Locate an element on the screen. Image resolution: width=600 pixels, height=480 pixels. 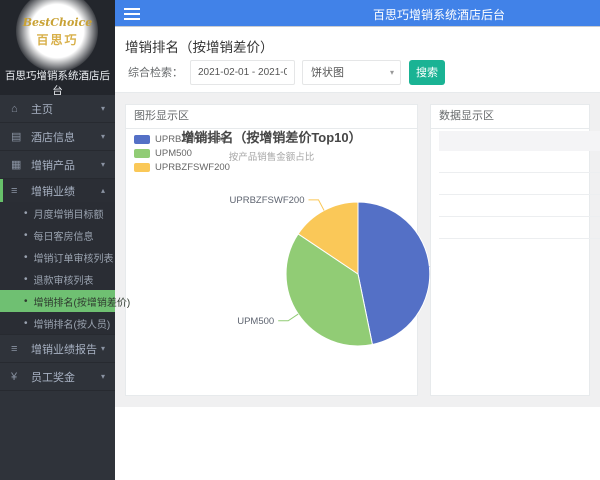
data-card-title: 数据显示区 is located at coordinates (510, 117).